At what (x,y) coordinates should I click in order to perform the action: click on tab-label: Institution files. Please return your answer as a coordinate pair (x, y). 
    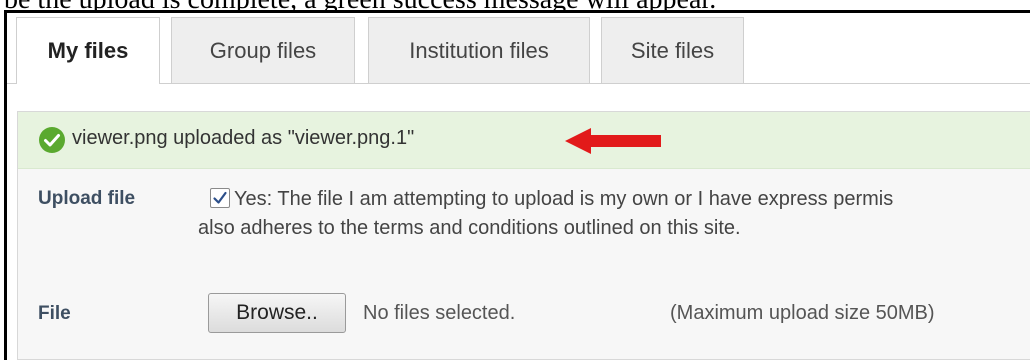
    Looking at the image, I should click on (479, 50).